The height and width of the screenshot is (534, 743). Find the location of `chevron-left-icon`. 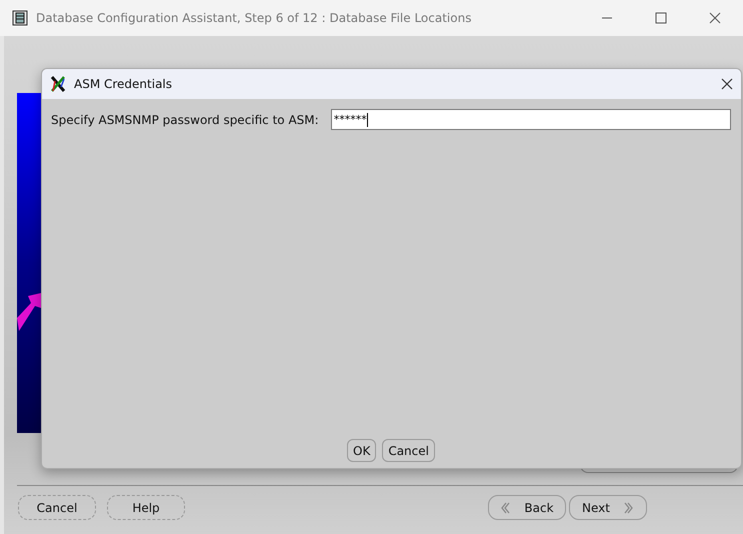

chevron-left-icon is located at coordinates (505, 508).